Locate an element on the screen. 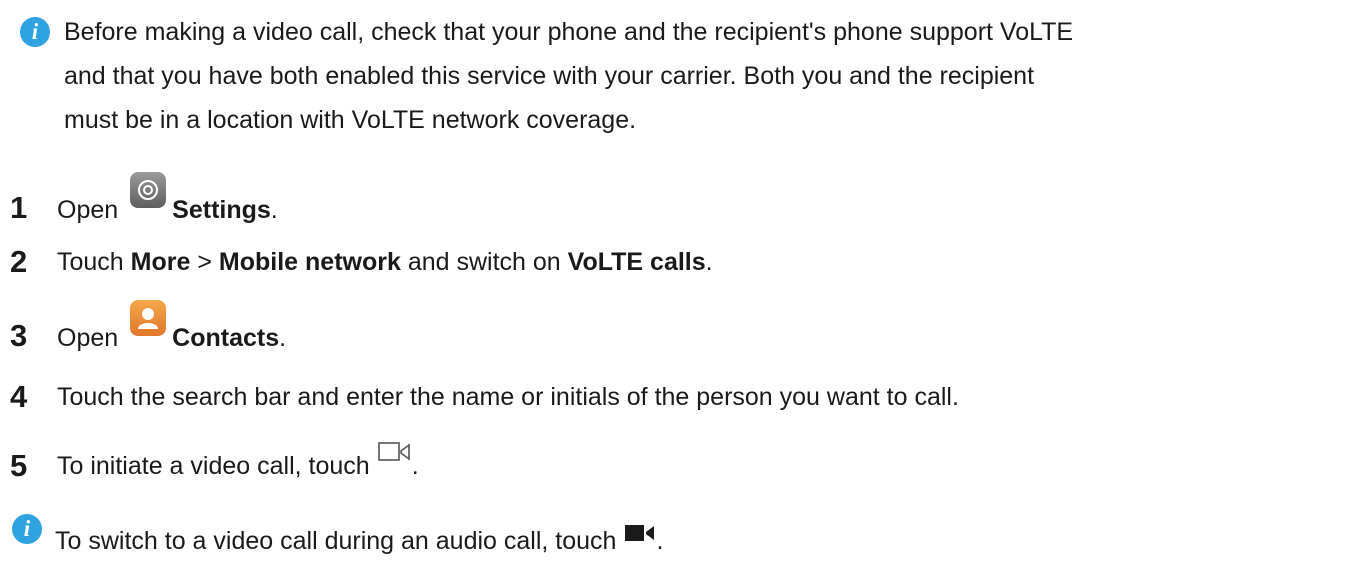 This screenshot has width=1362, height=562. settings-app-icon is located at coordinates (148, 190).